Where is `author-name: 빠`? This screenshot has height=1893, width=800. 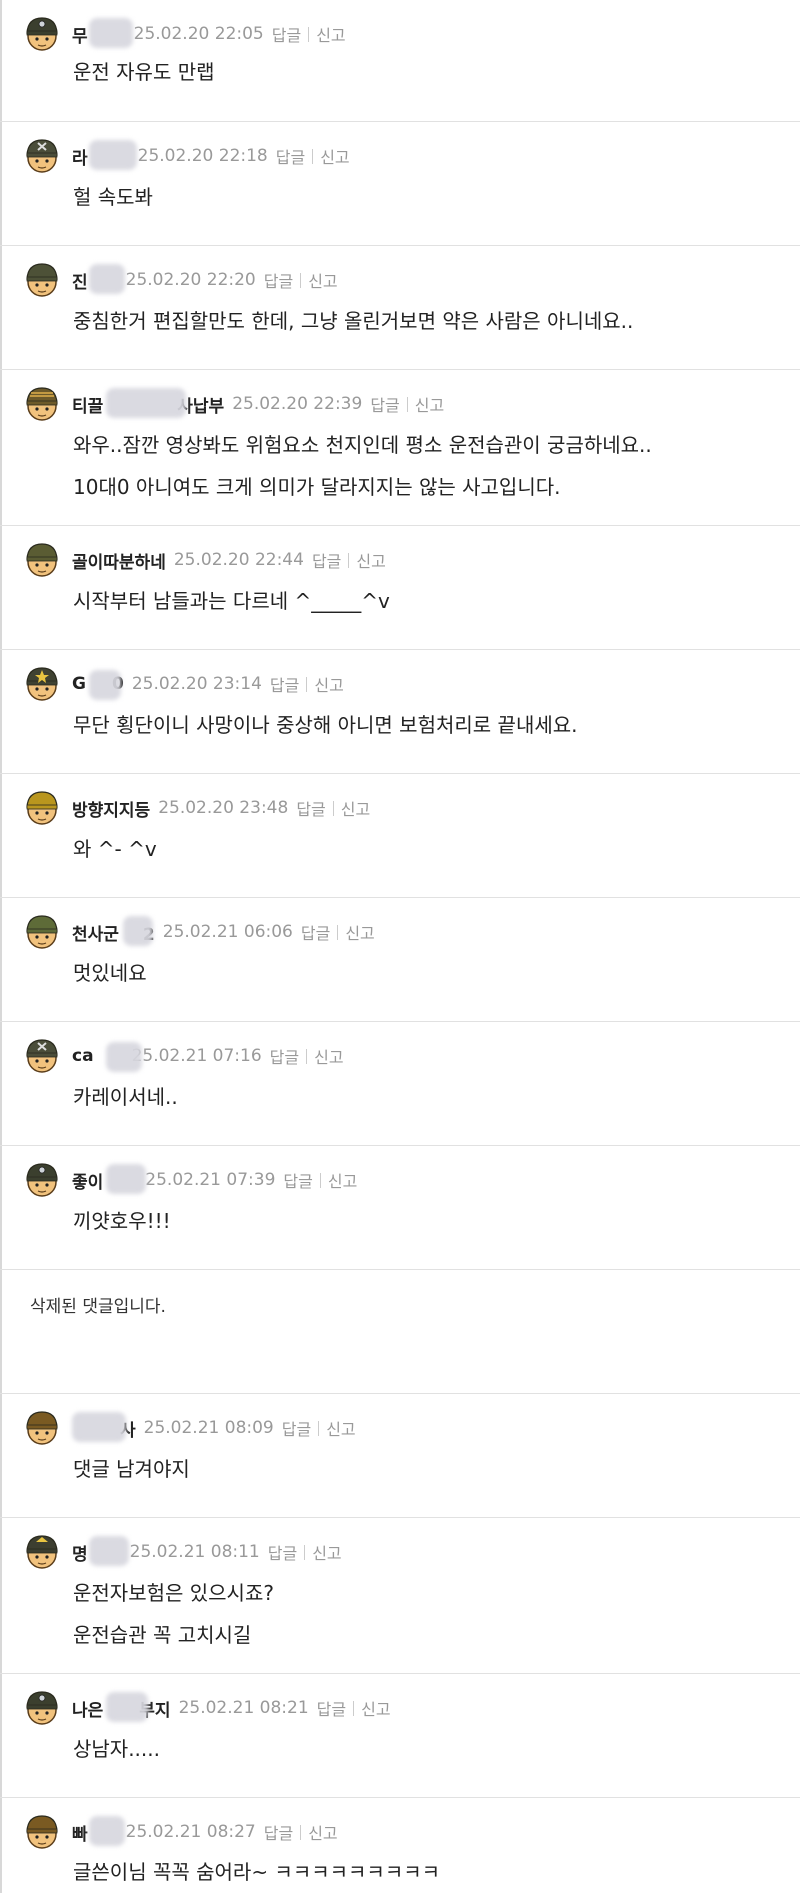
author-name: 빠 is located at coordinates (98, 1830).